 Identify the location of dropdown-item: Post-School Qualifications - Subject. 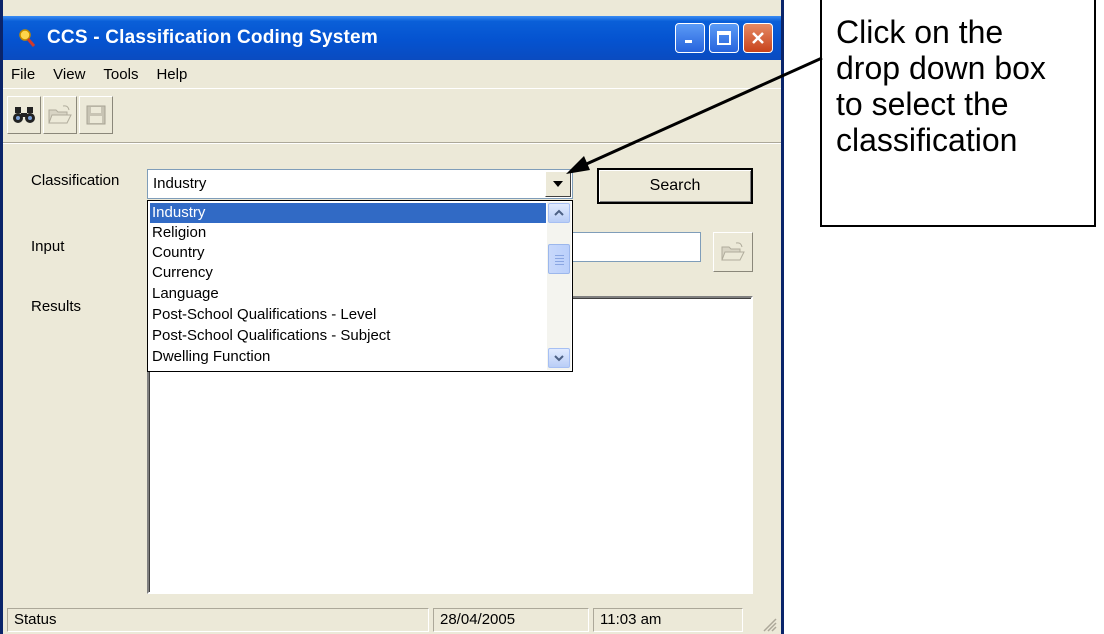
(348, 336).